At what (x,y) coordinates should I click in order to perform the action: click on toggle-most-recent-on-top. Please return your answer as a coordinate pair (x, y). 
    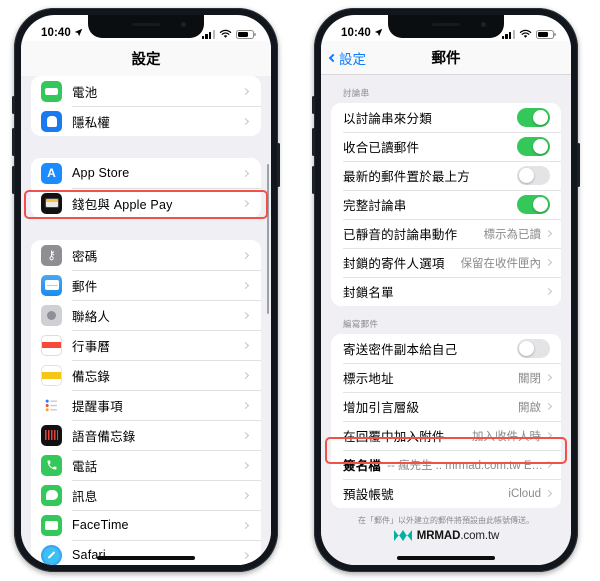
    Looking at the image, I should click on (533, 175).